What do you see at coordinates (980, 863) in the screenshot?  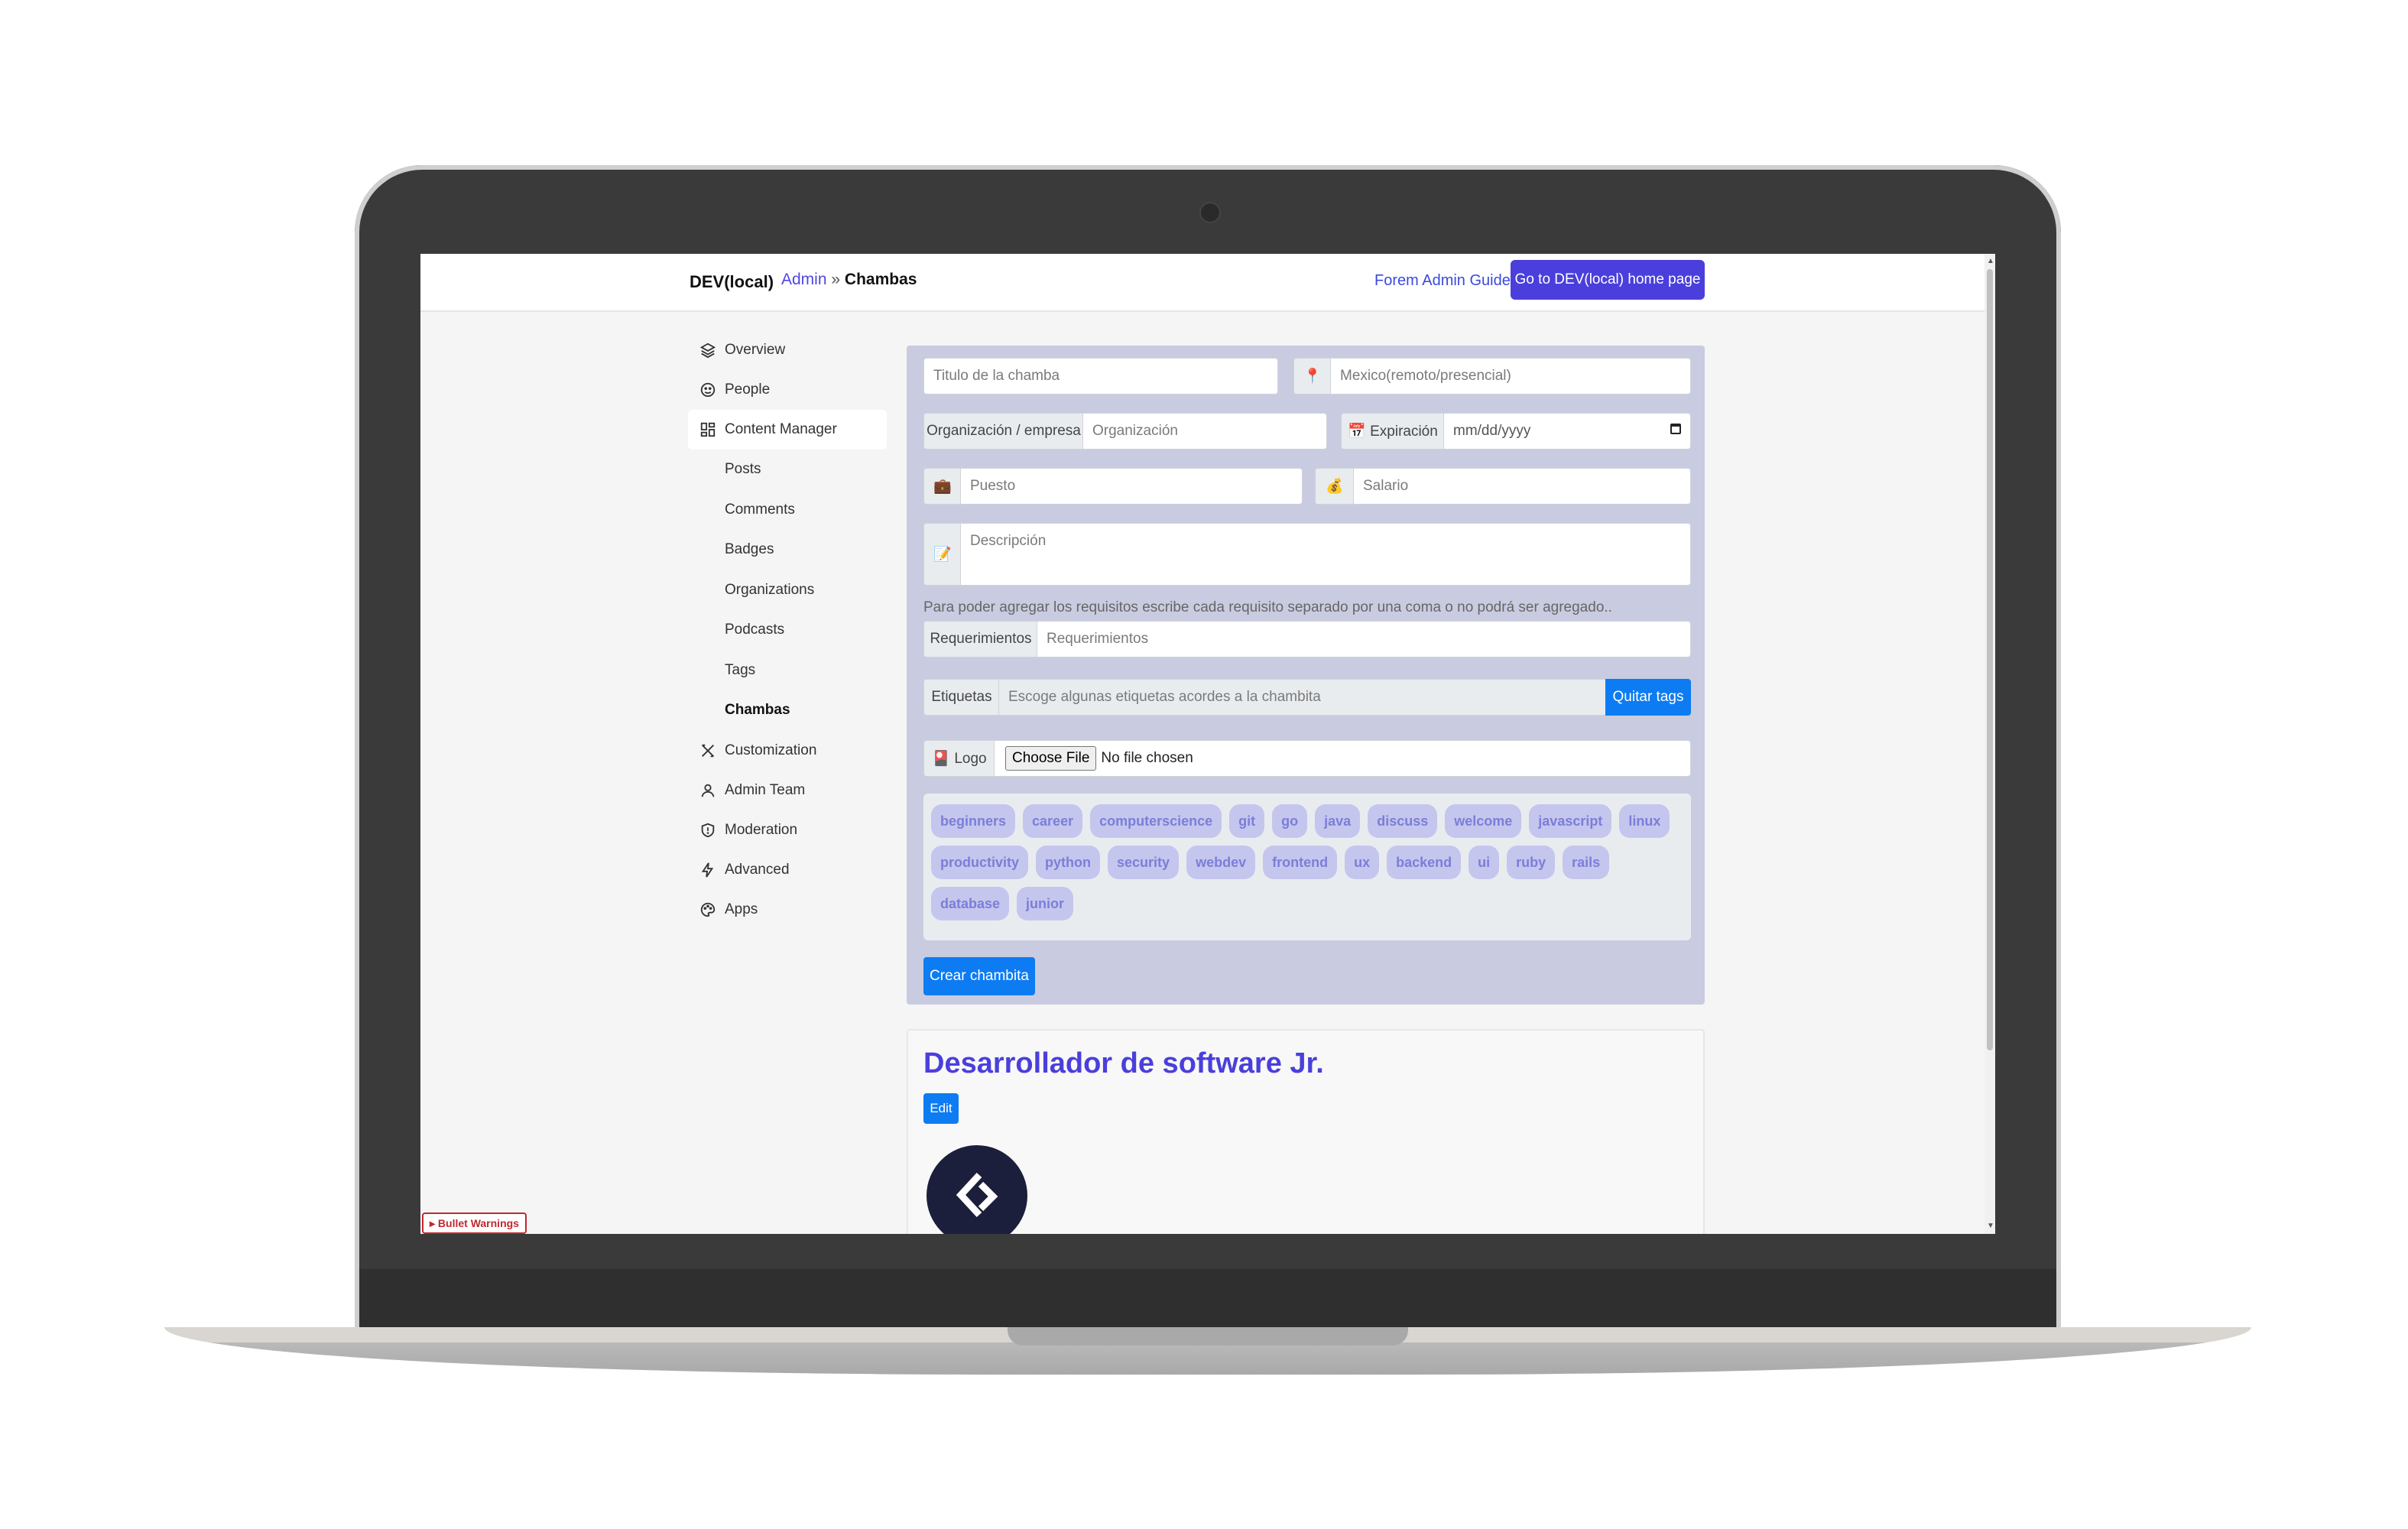 I see `tag-chip: productivity` at bounding box center [980, 863].